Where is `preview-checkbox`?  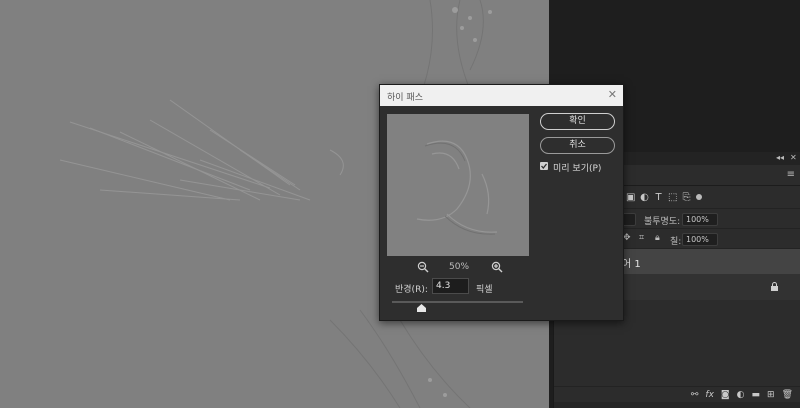 preview-checkbox is located at coordinates (544, 166).